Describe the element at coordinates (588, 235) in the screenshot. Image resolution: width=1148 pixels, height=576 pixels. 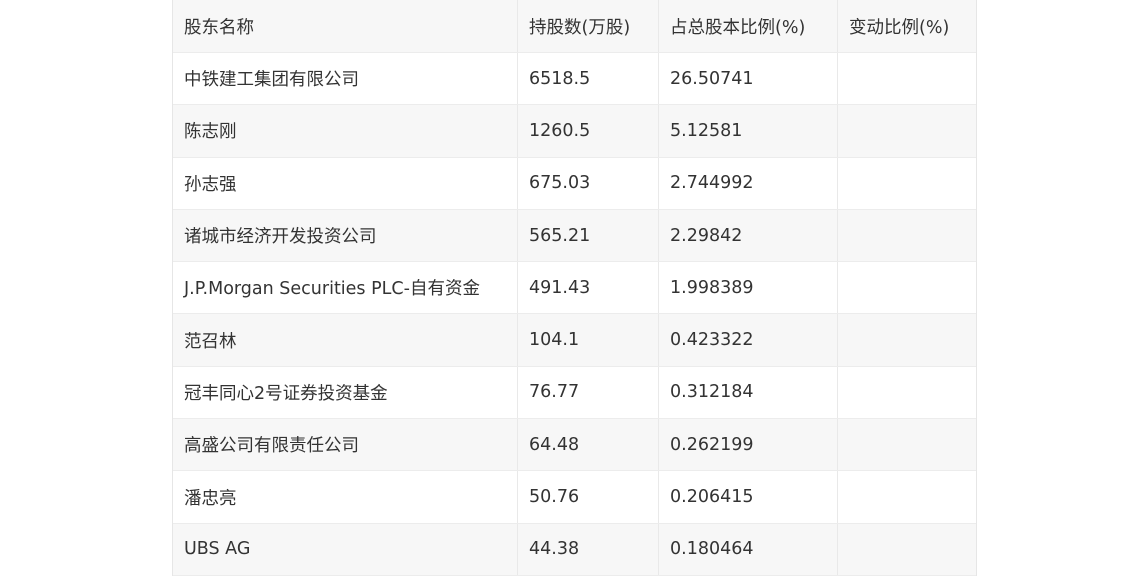
I see `shares-held-cell: 565.21` at that location.